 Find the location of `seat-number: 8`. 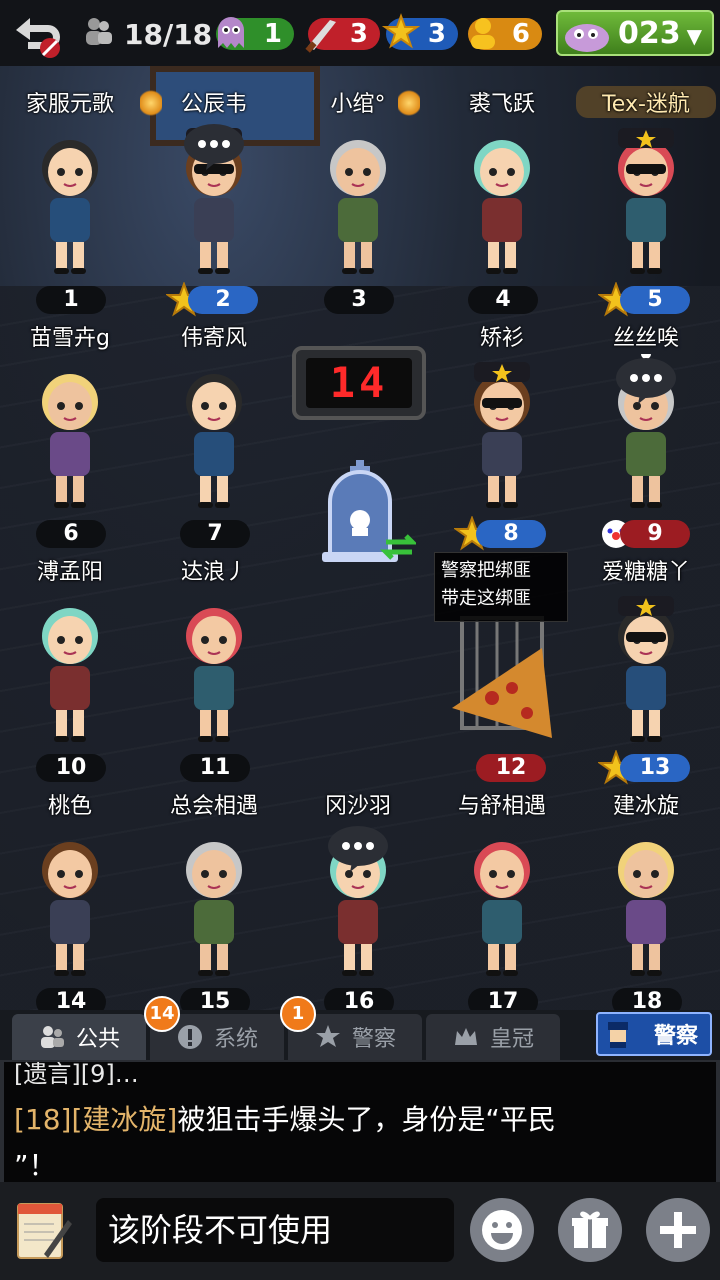

seat-number: 8 is located at coordinates (511, 534).